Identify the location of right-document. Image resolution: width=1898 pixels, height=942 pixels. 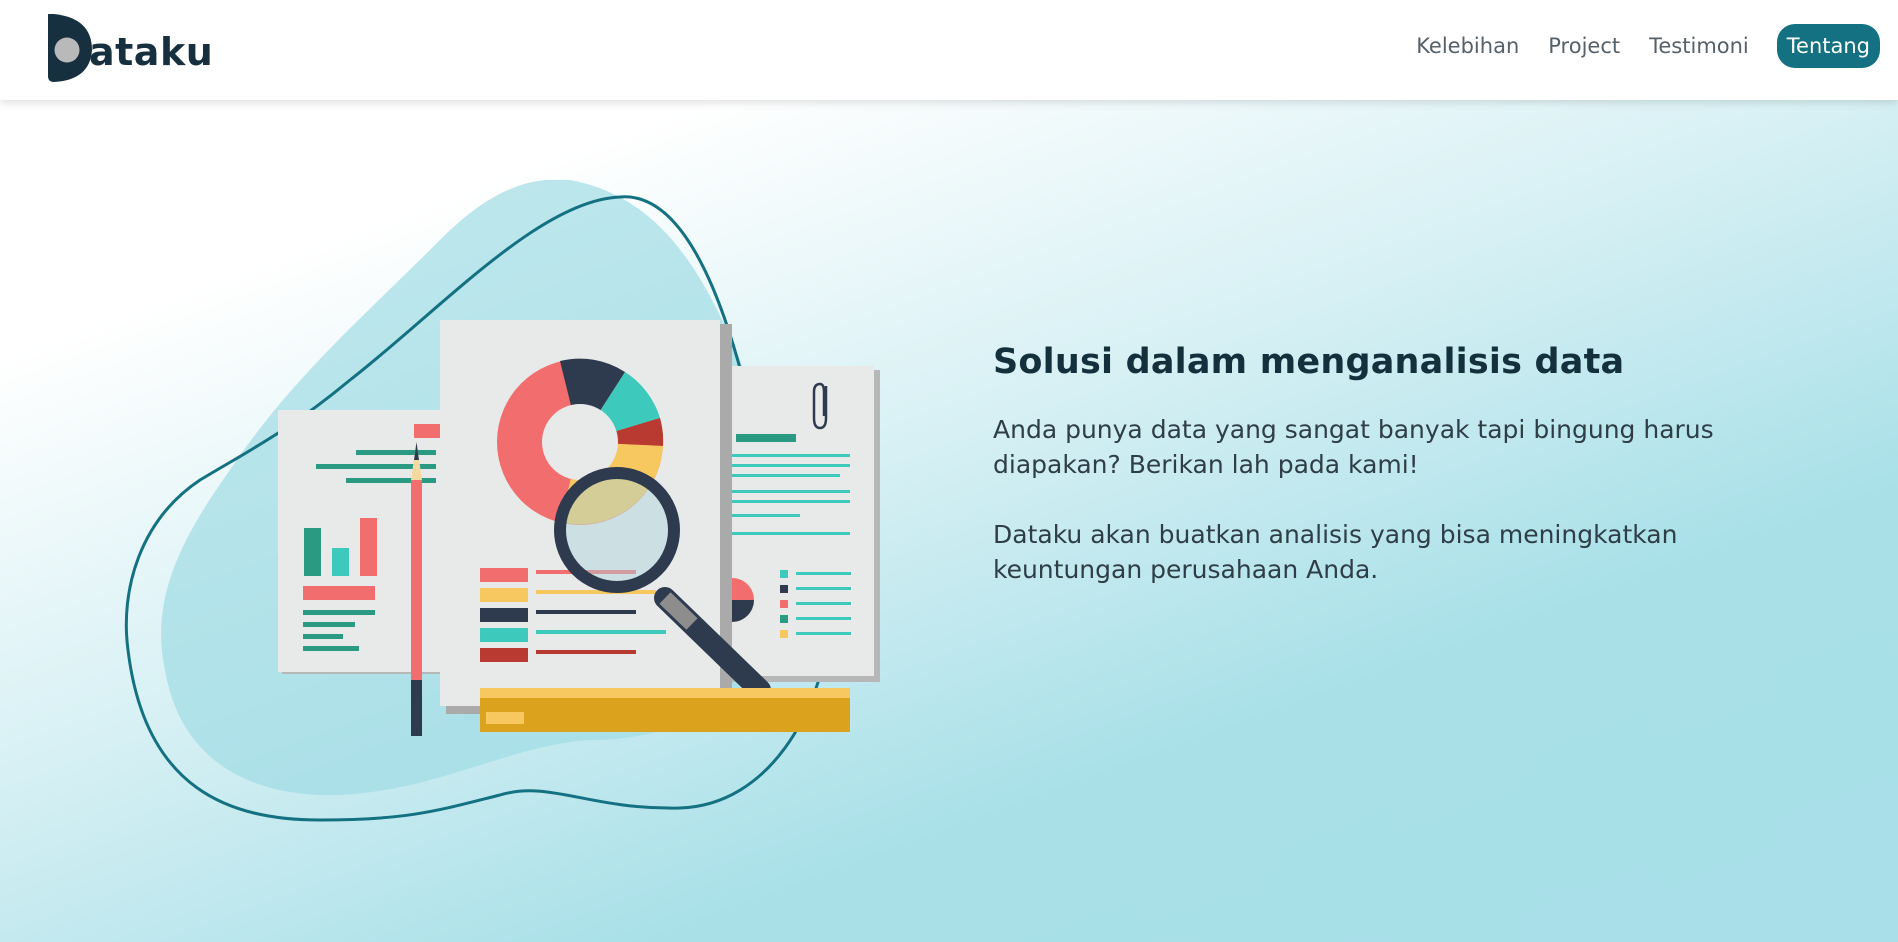
(795, 524).